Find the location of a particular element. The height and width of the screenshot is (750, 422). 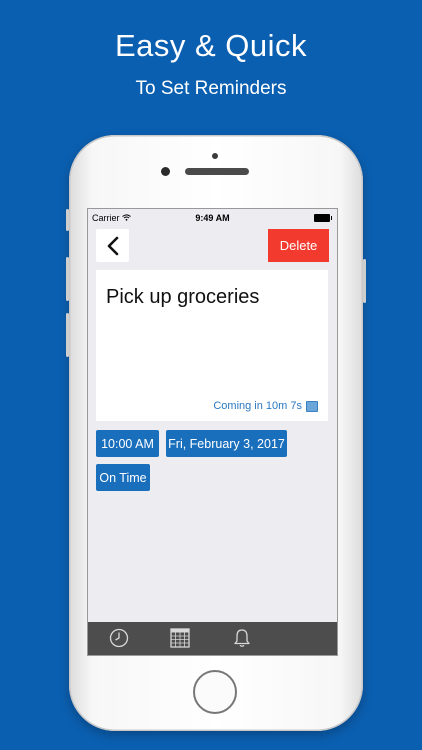

status-time: 9:49 AM is located at coordinates (212, 218).